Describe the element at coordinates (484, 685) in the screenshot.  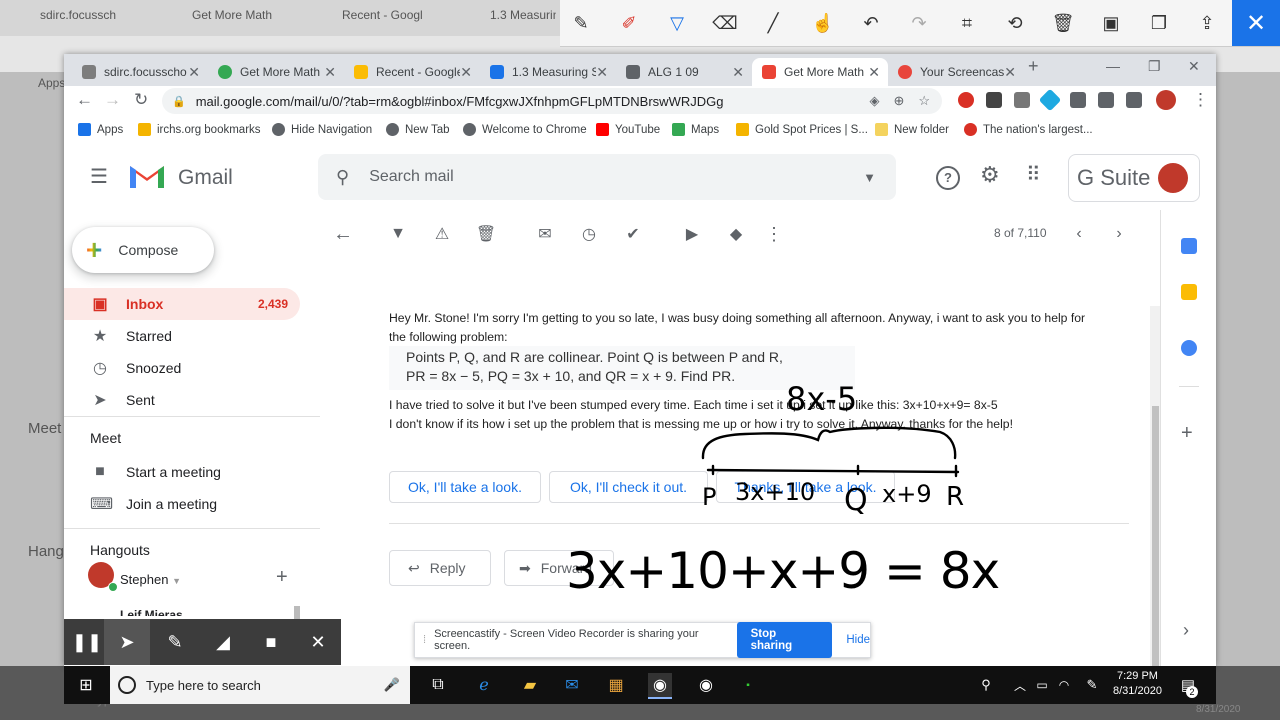
I see `edge-icon: ℯ` at that location.